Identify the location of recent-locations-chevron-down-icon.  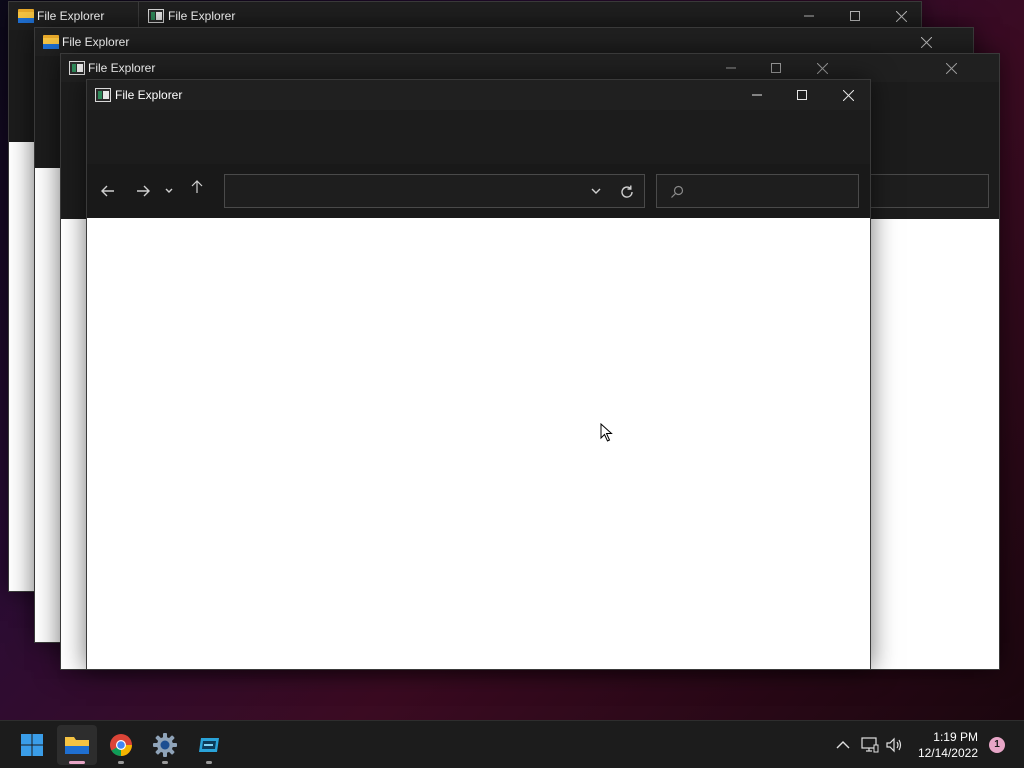
(169, 191).